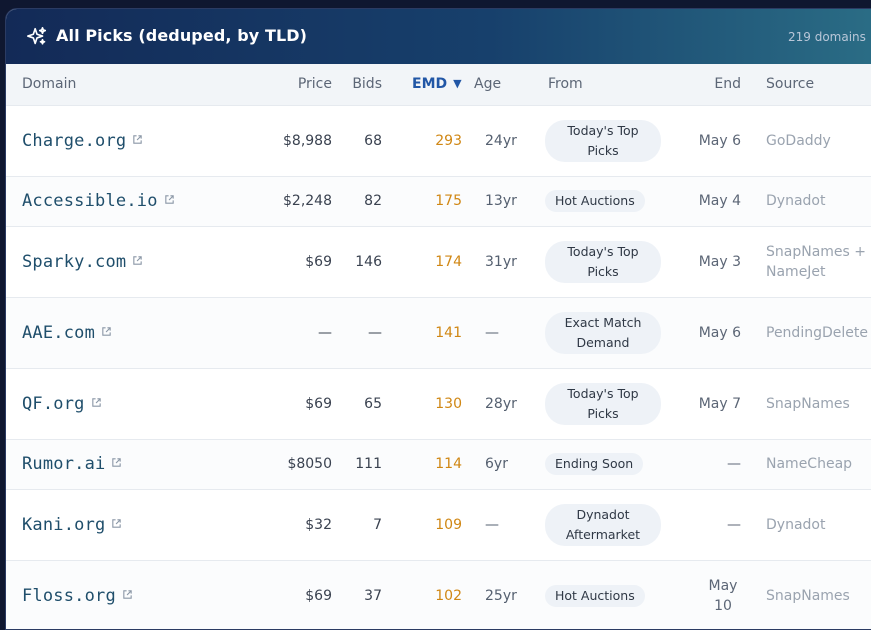 Image resolution: width=871 pixels, height=630 pixels. What do you see at coordinates (90, 201) in the screenshot?
I see `domain-link: Accessible.io` at bounding box center [90, 201].